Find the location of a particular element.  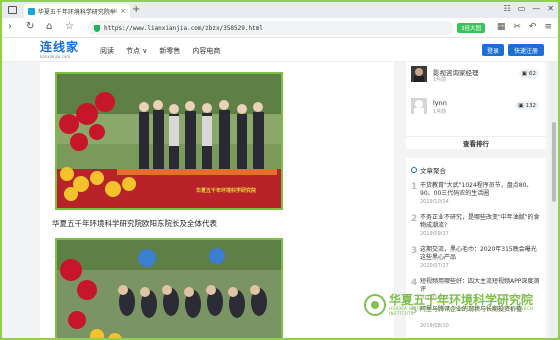

rec-number: 2 is located at coordinates (414, 219).